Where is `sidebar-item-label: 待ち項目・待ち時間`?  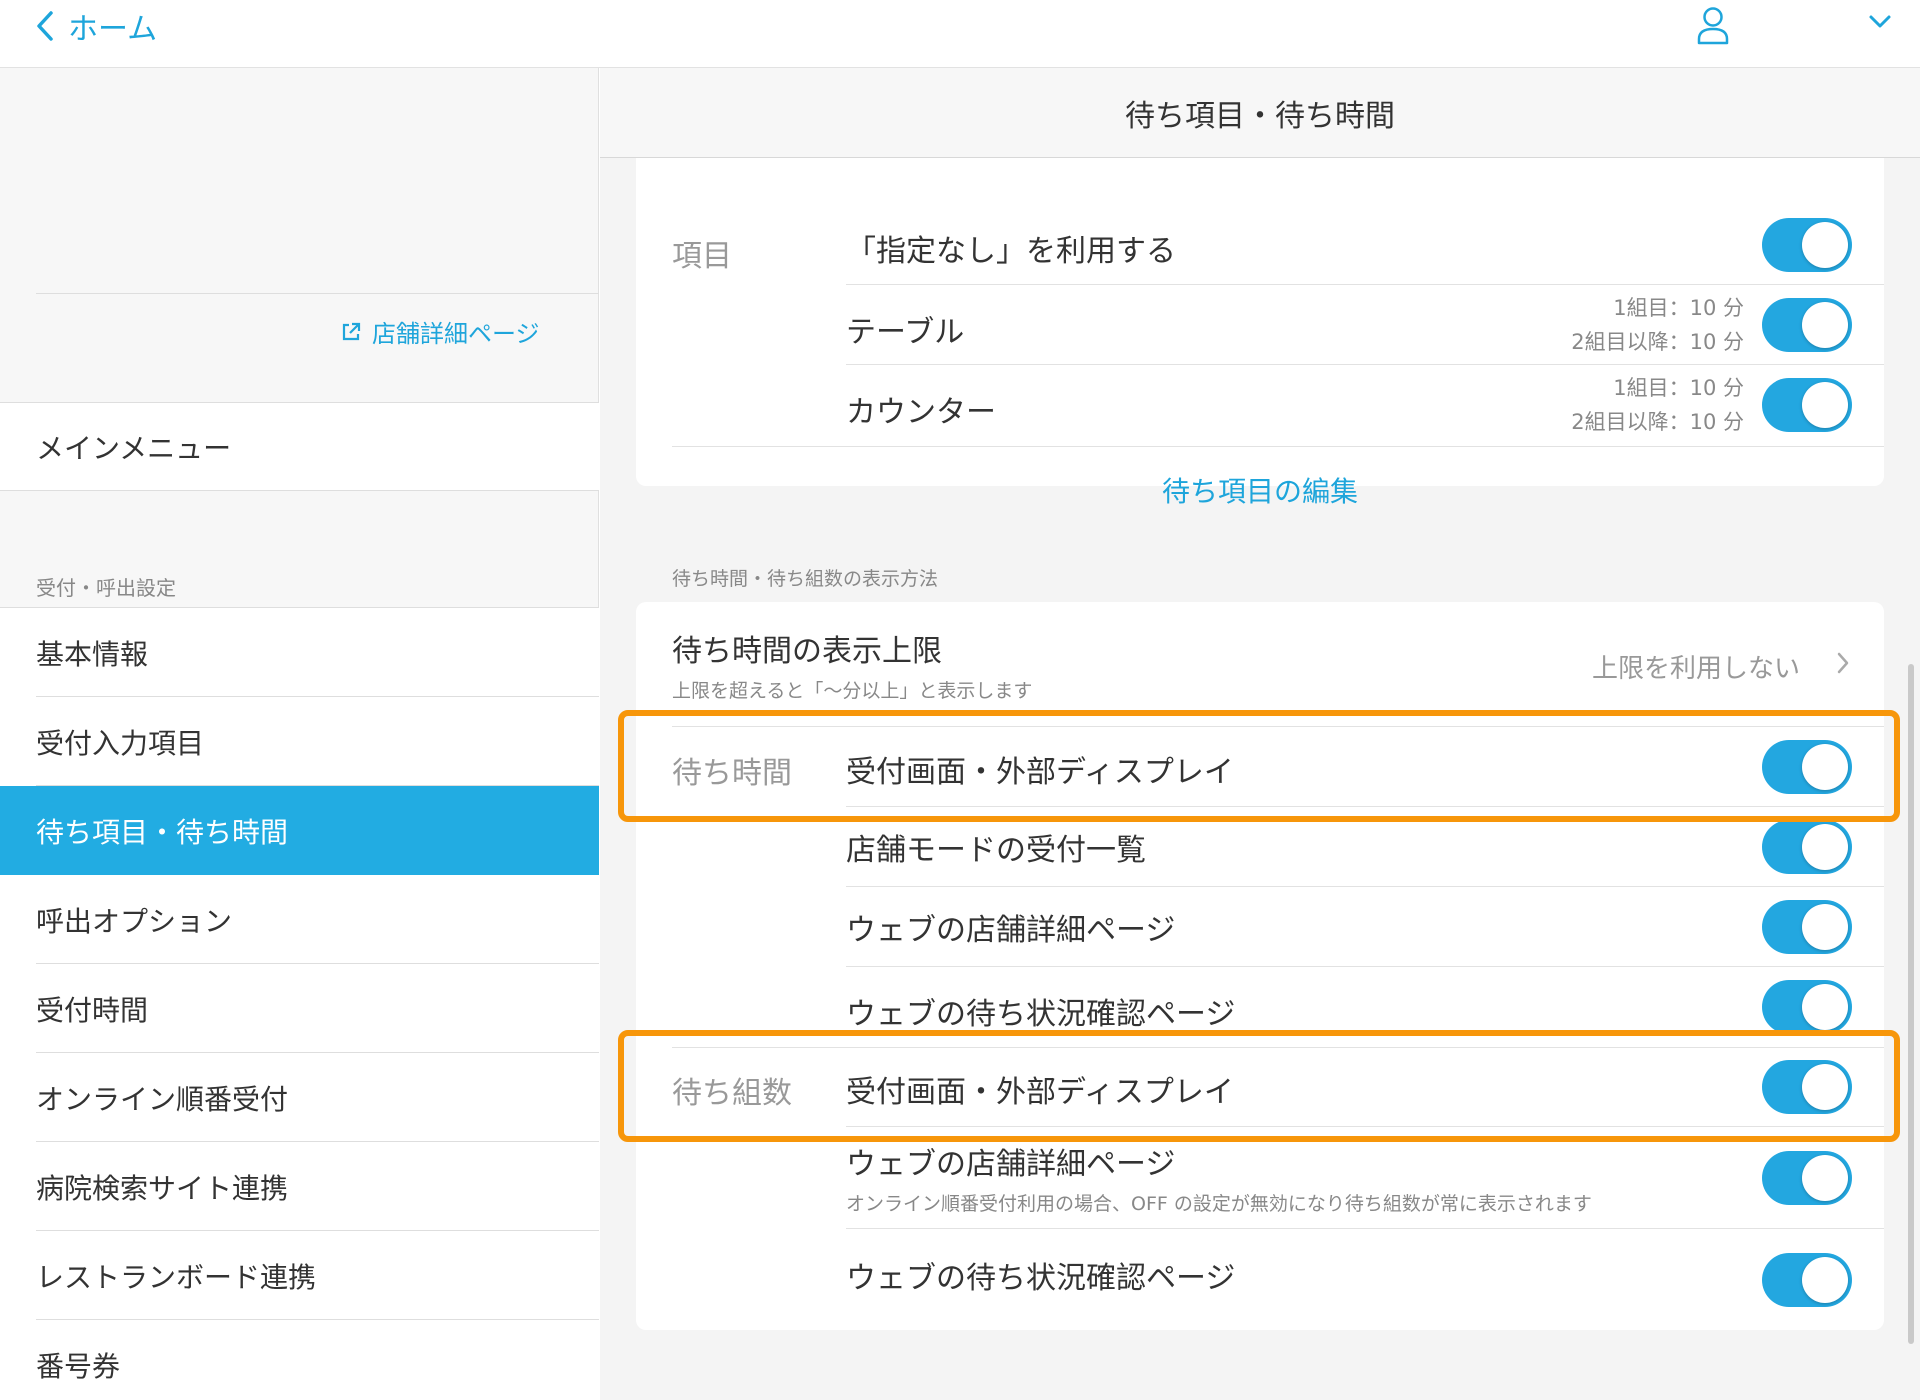
sidebar-item-label: 待ち項目・待ち時間 is located at coordinates (162, 832).